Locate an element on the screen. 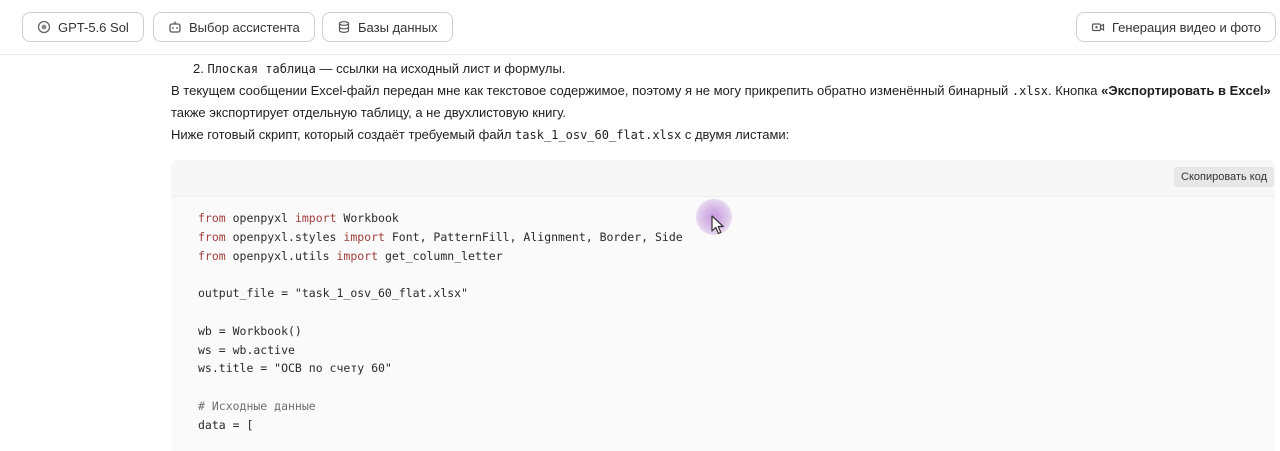 The image size is (1280, 451). video-camera-icon is located at coordinates (1098, 27).